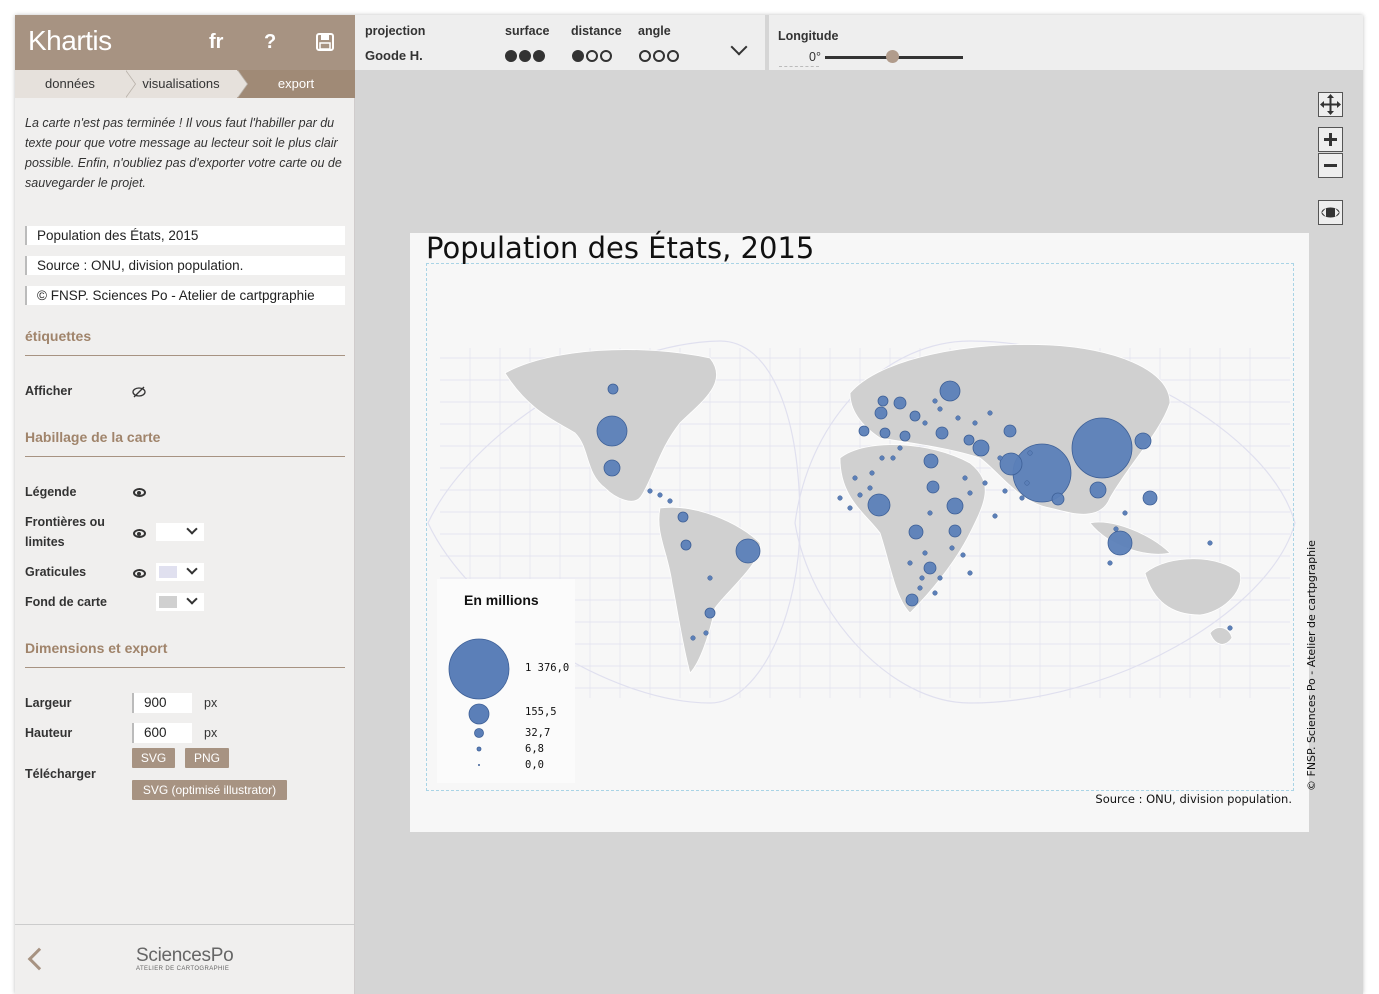 This screenshot has width=1379, height=994. What do you see at coordinates (185, 42) in the screenshot?
I see `brand-bar: Khartis fr ?` at bounding box center [185, 42].